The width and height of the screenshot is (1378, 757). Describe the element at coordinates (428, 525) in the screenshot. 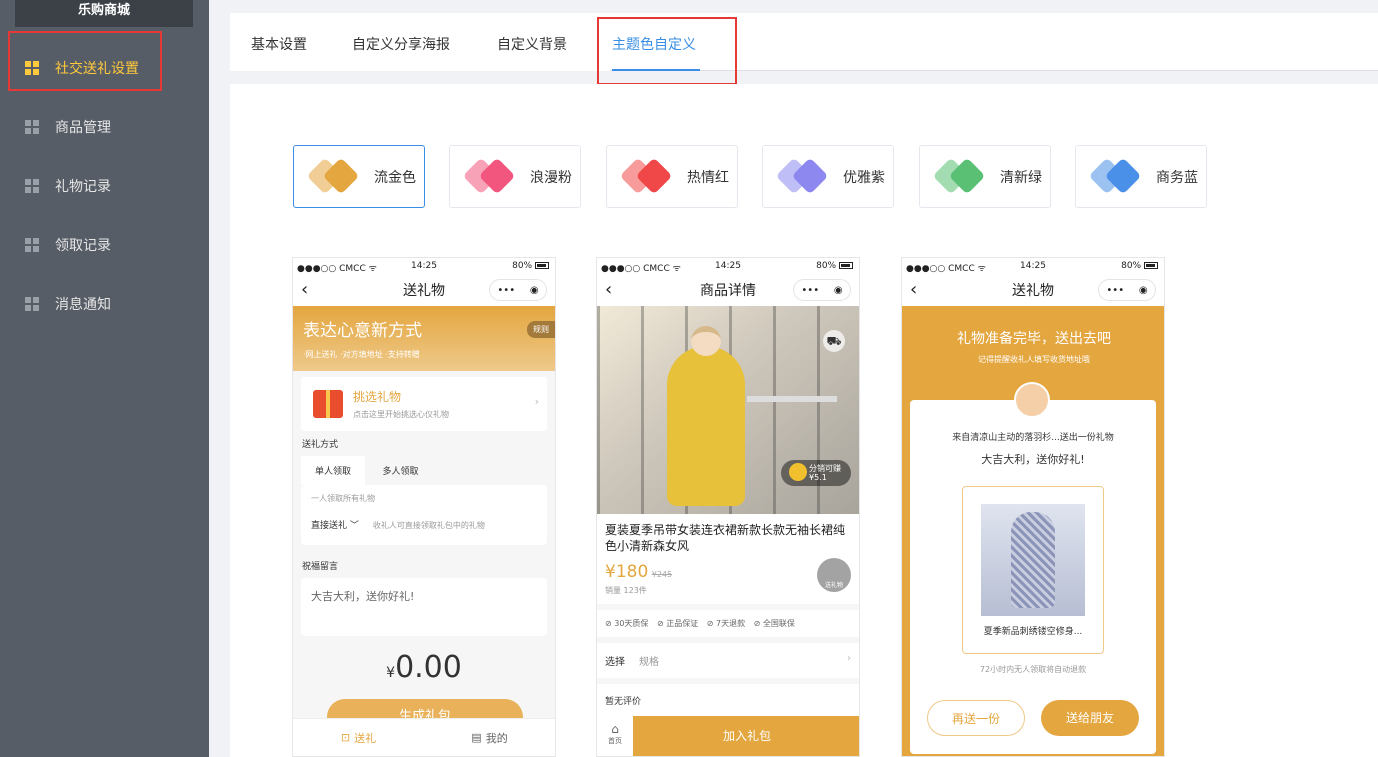

I see `direct-desc: 收礼人可直接领取礼包中的礼物` at that location.